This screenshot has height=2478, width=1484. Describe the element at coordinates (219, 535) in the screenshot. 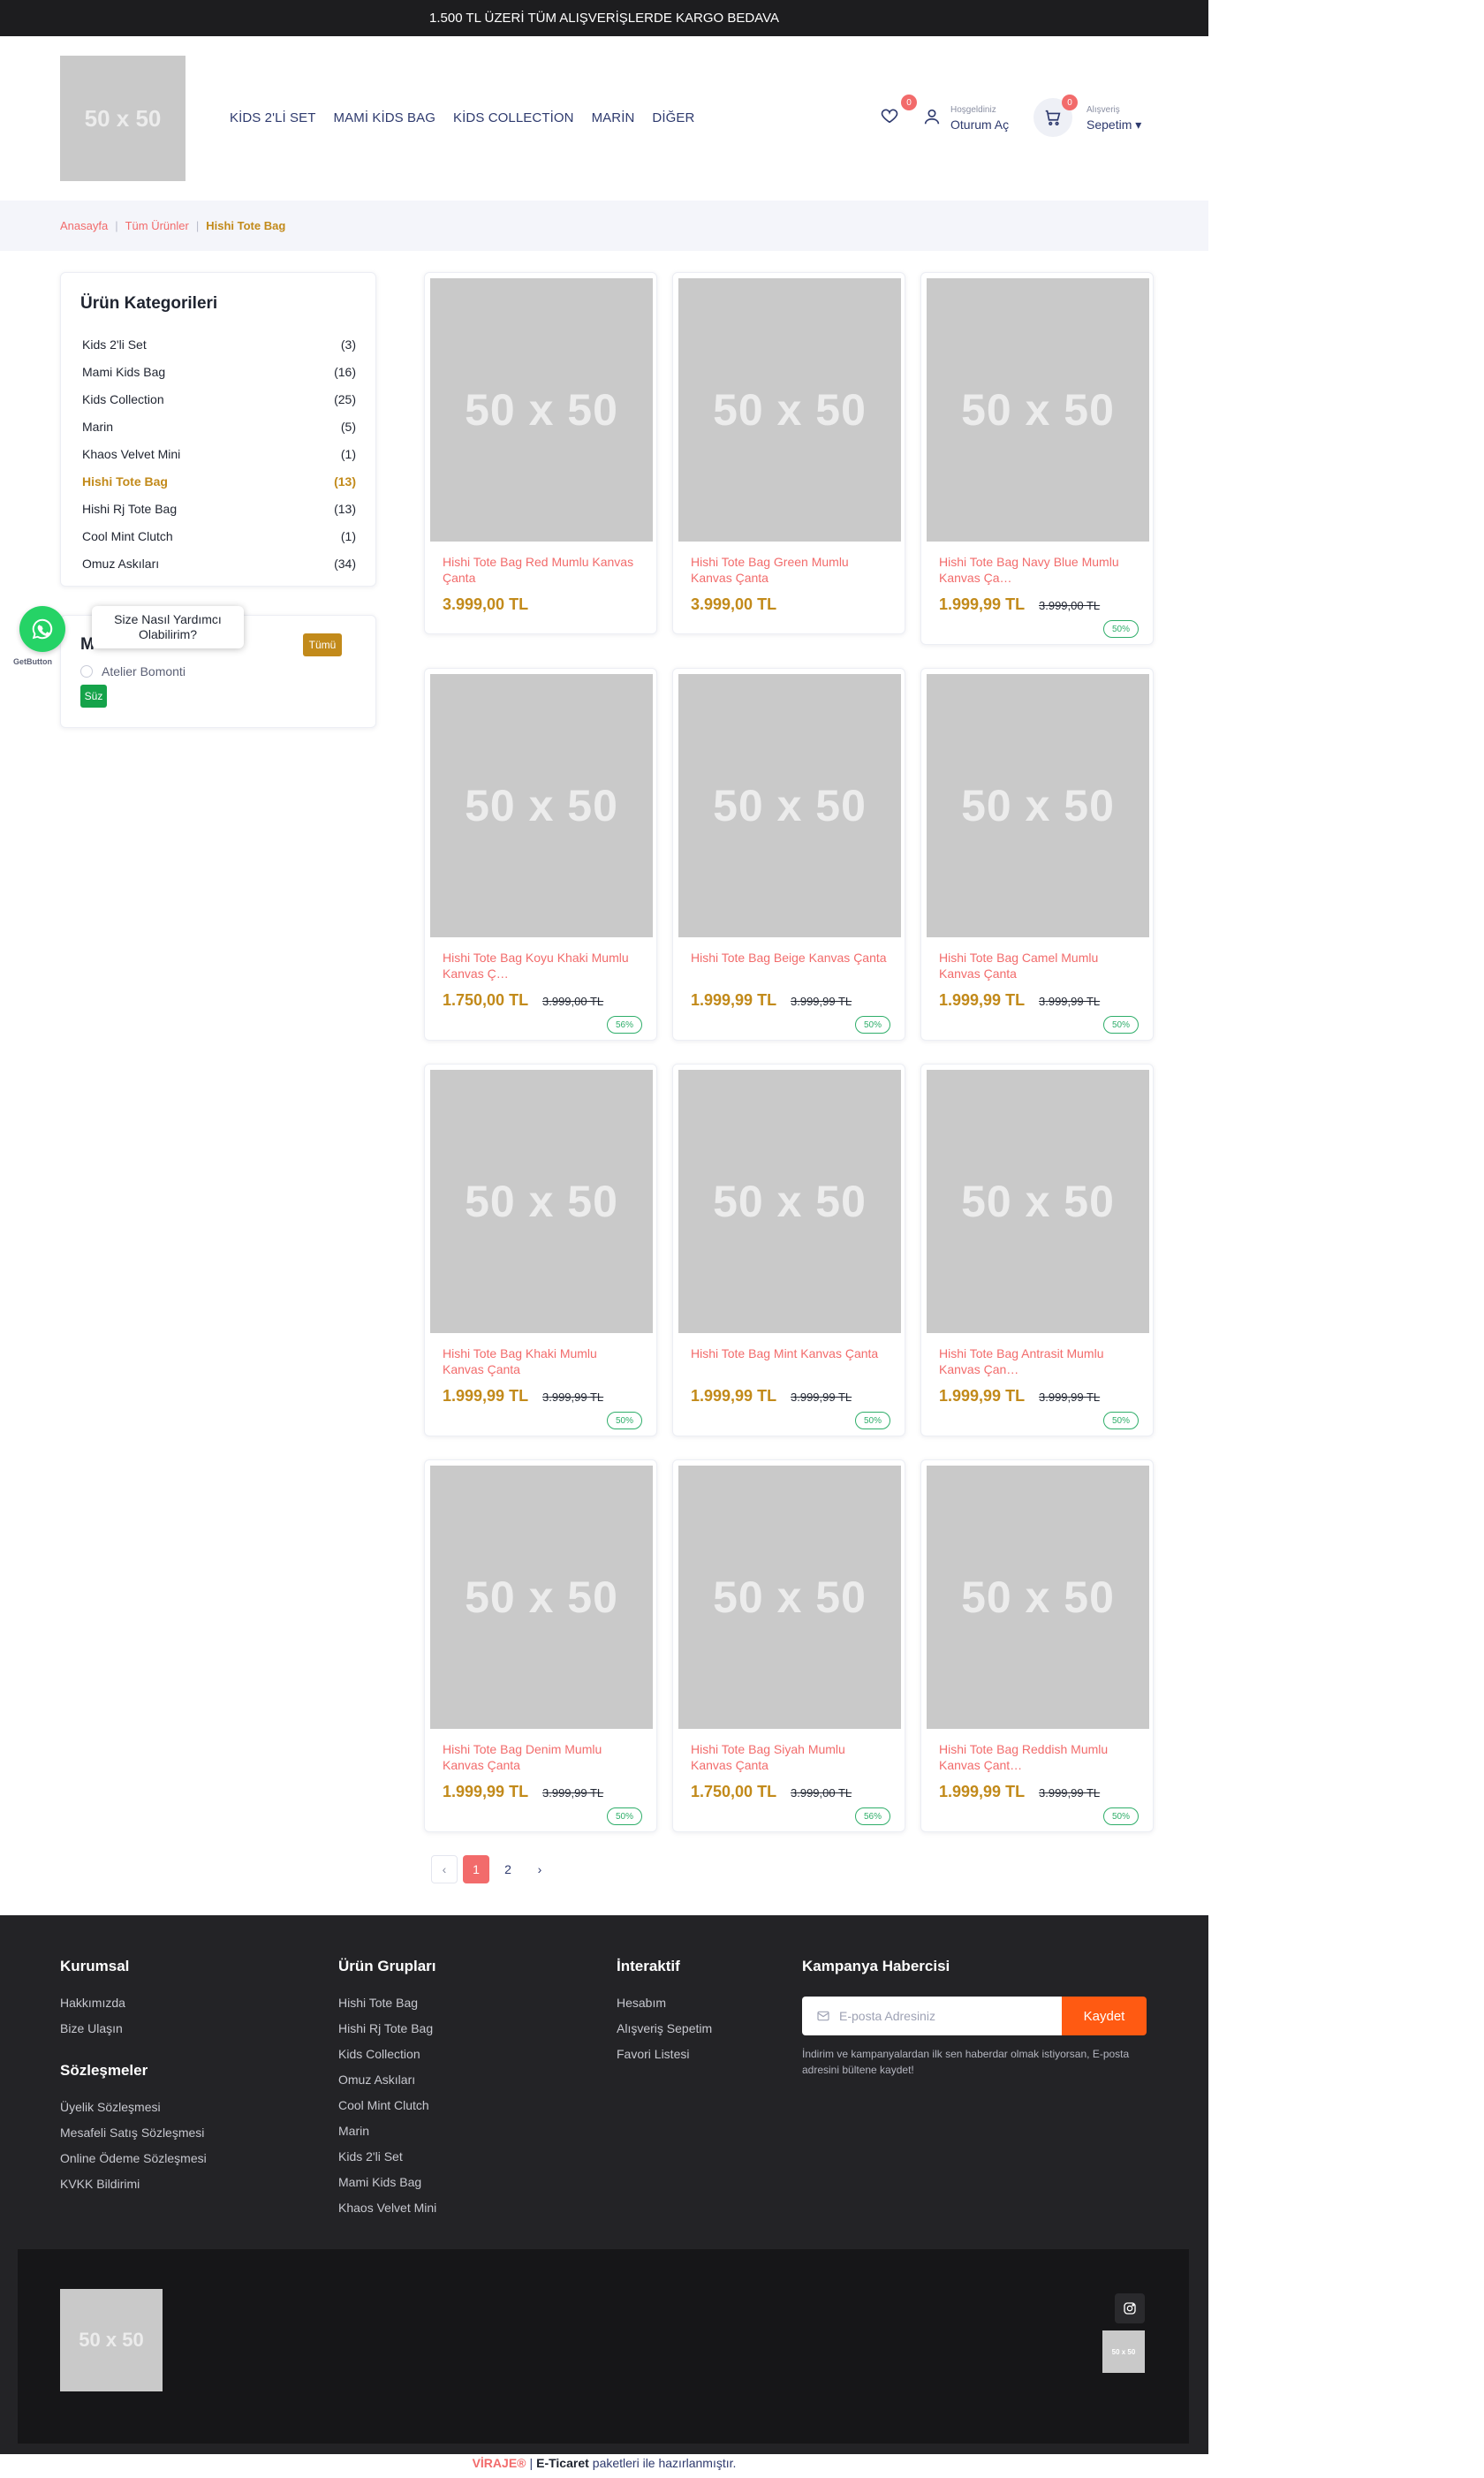

I see `category-item: Cool Mint Clutch (1)` at that location.